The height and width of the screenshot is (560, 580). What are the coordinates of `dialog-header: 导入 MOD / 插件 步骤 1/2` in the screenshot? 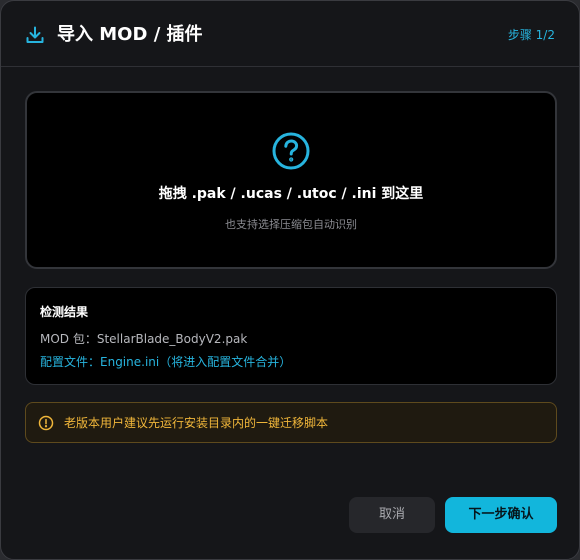 It's located at (290, 34).